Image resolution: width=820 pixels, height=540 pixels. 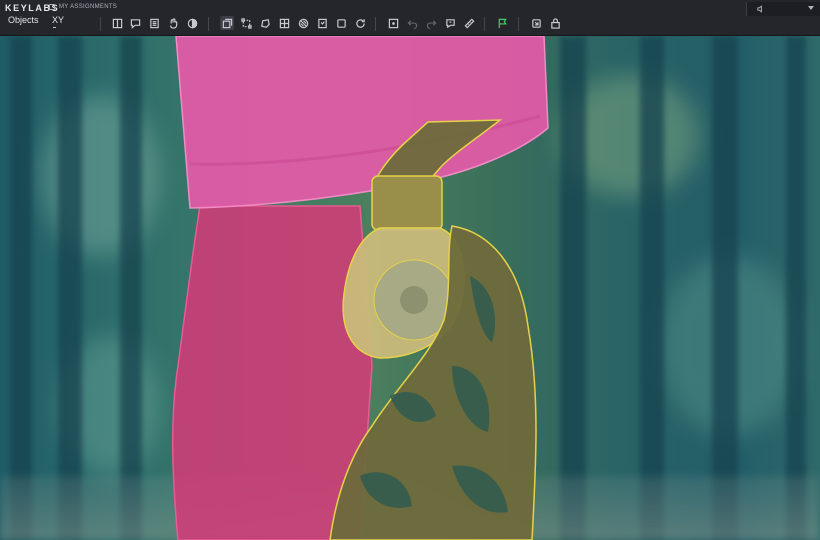 I want to click on redo-button, so click(x=431, y=23).